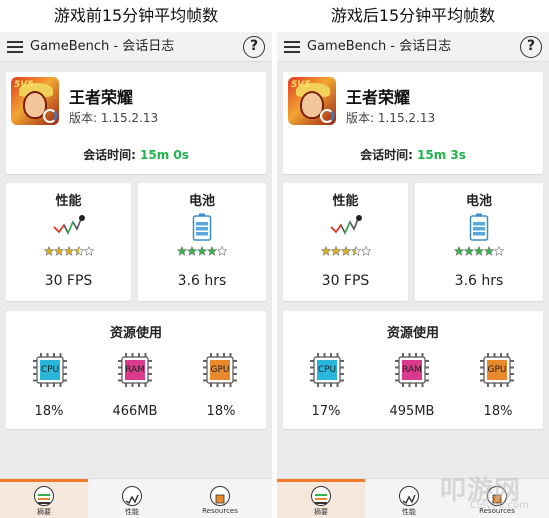  I want to click on resource-usage-card: 资源使用 CPU 18% RAM 466MB GPU 18%, so click(136, 370).